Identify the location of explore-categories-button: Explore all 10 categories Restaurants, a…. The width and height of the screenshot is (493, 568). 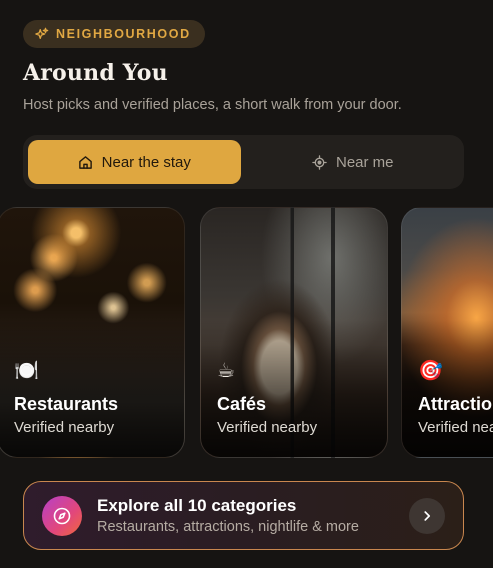
(243, 515).